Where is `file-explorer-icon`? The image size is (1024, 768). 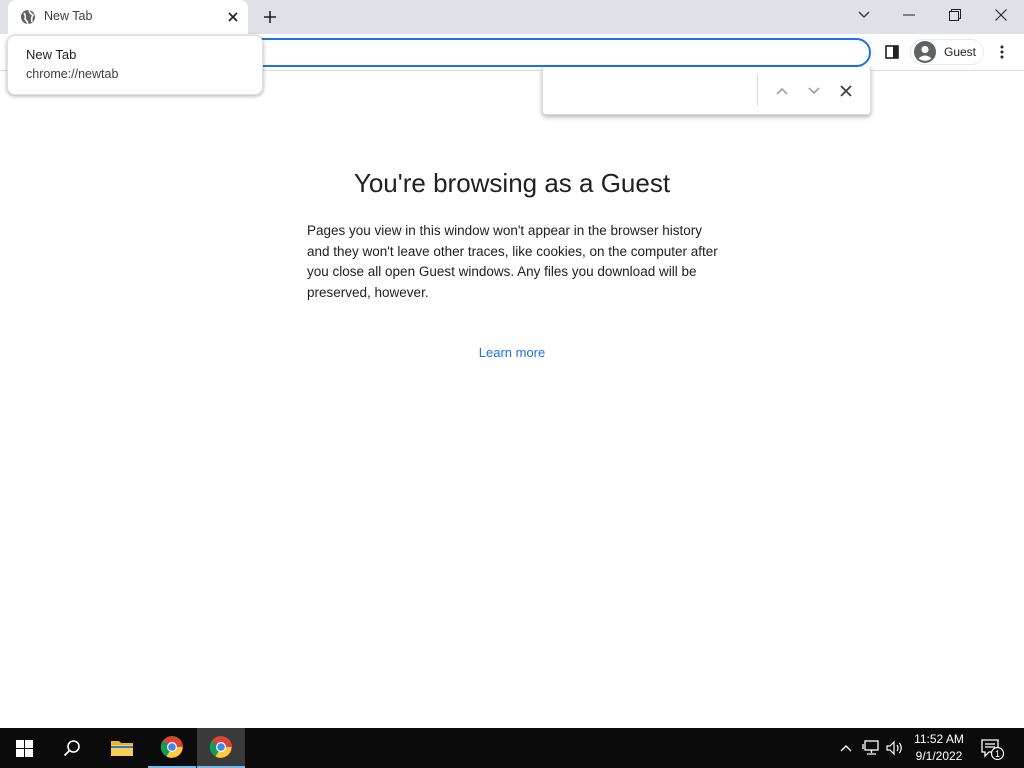 file-explorer-icon is located at coordinates (122, 748).